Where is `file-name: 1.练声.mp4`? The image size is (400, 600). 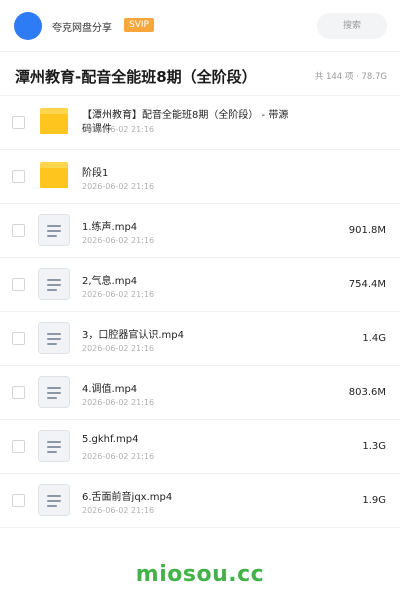 file-name: 1.练声.mp4 is located at coordinates (110, 227).